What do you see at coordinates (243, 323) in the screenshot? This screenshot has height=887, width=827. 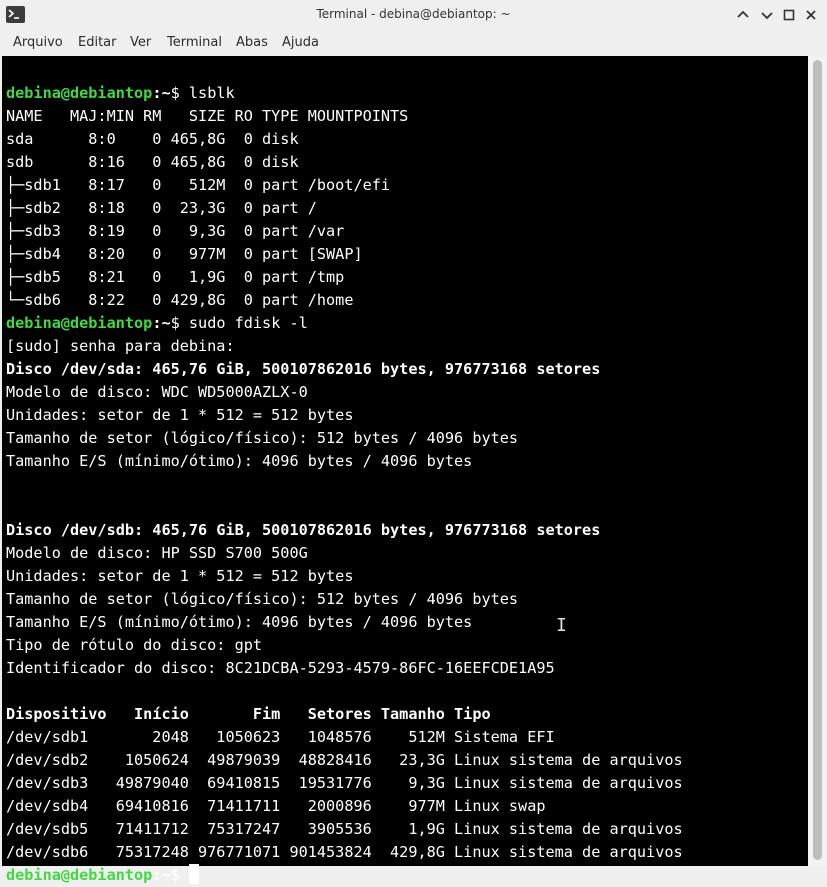 I see `command-text: sudo fdisk -l` at bounding box center [243, 323].